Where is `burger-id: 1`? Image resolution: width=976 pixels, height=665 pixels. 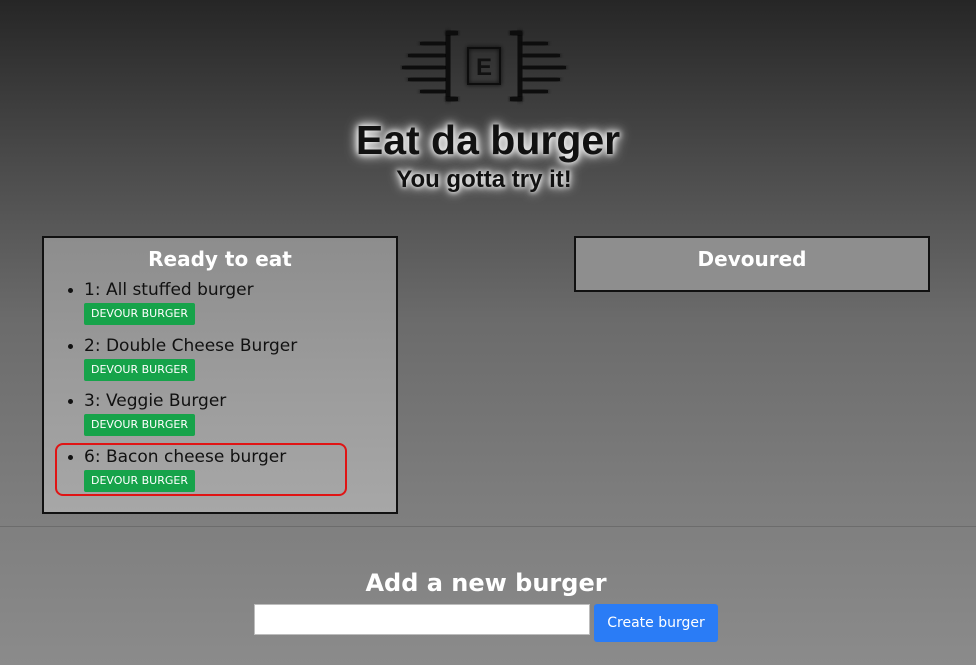 burger-id: 1 is located at coordinates (95, 290).